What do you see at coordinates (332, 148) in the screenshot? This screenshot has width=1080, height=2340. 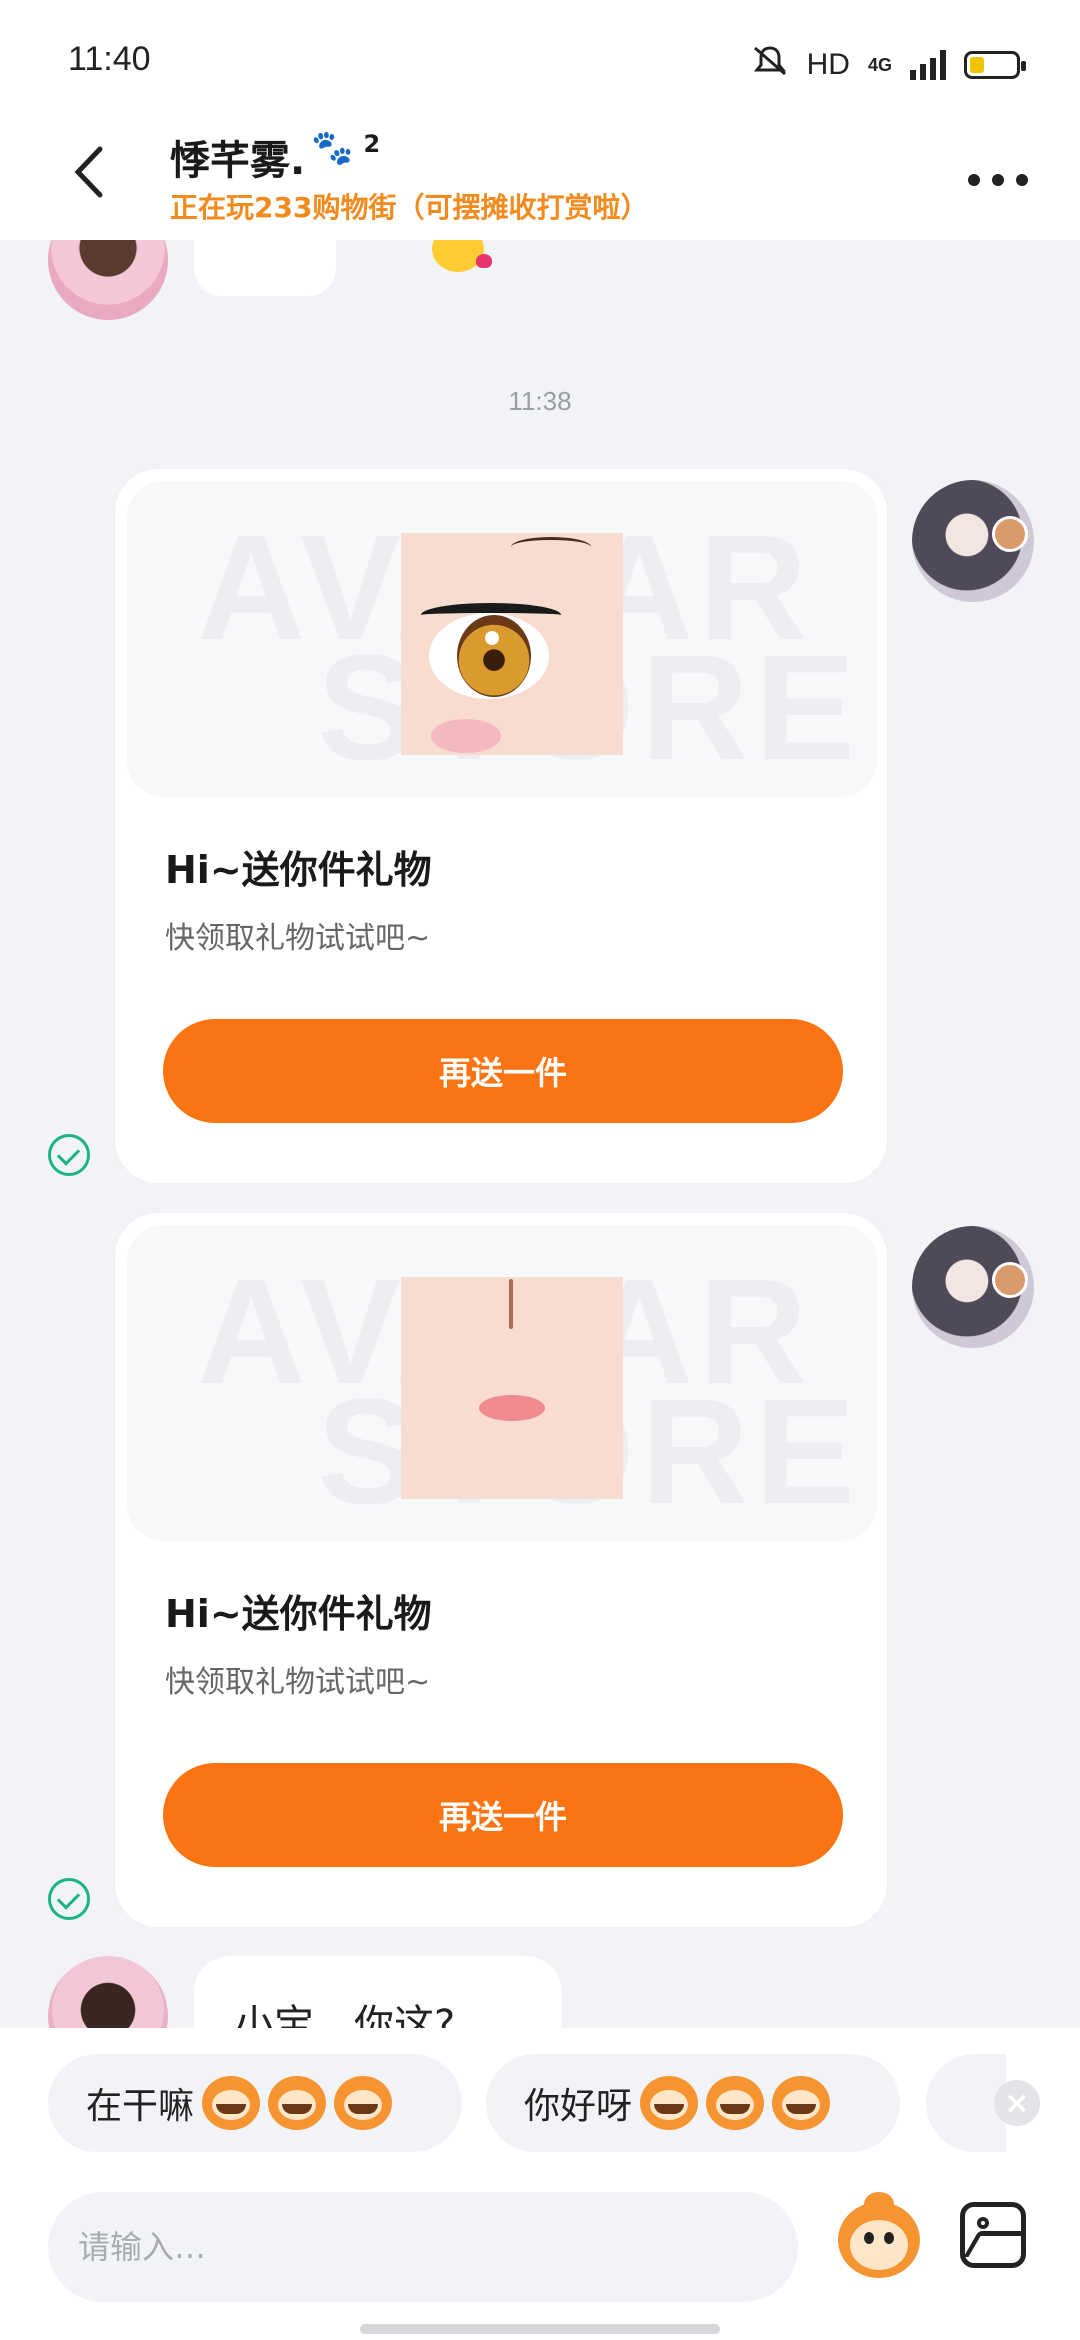 I see `paw-icon: 🐾` at bounding box center [332, 148].